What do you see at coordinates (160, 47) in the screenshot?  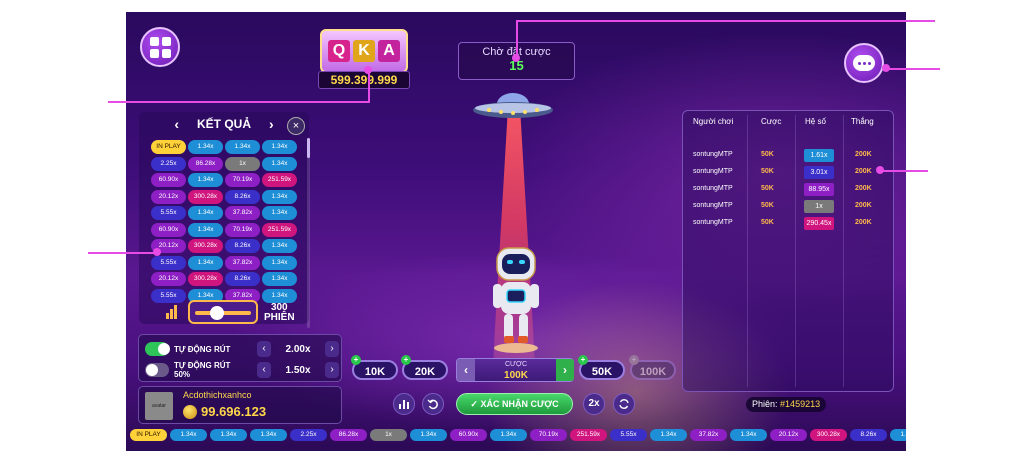 I see `menu-button` at bounding box center [160, 47].